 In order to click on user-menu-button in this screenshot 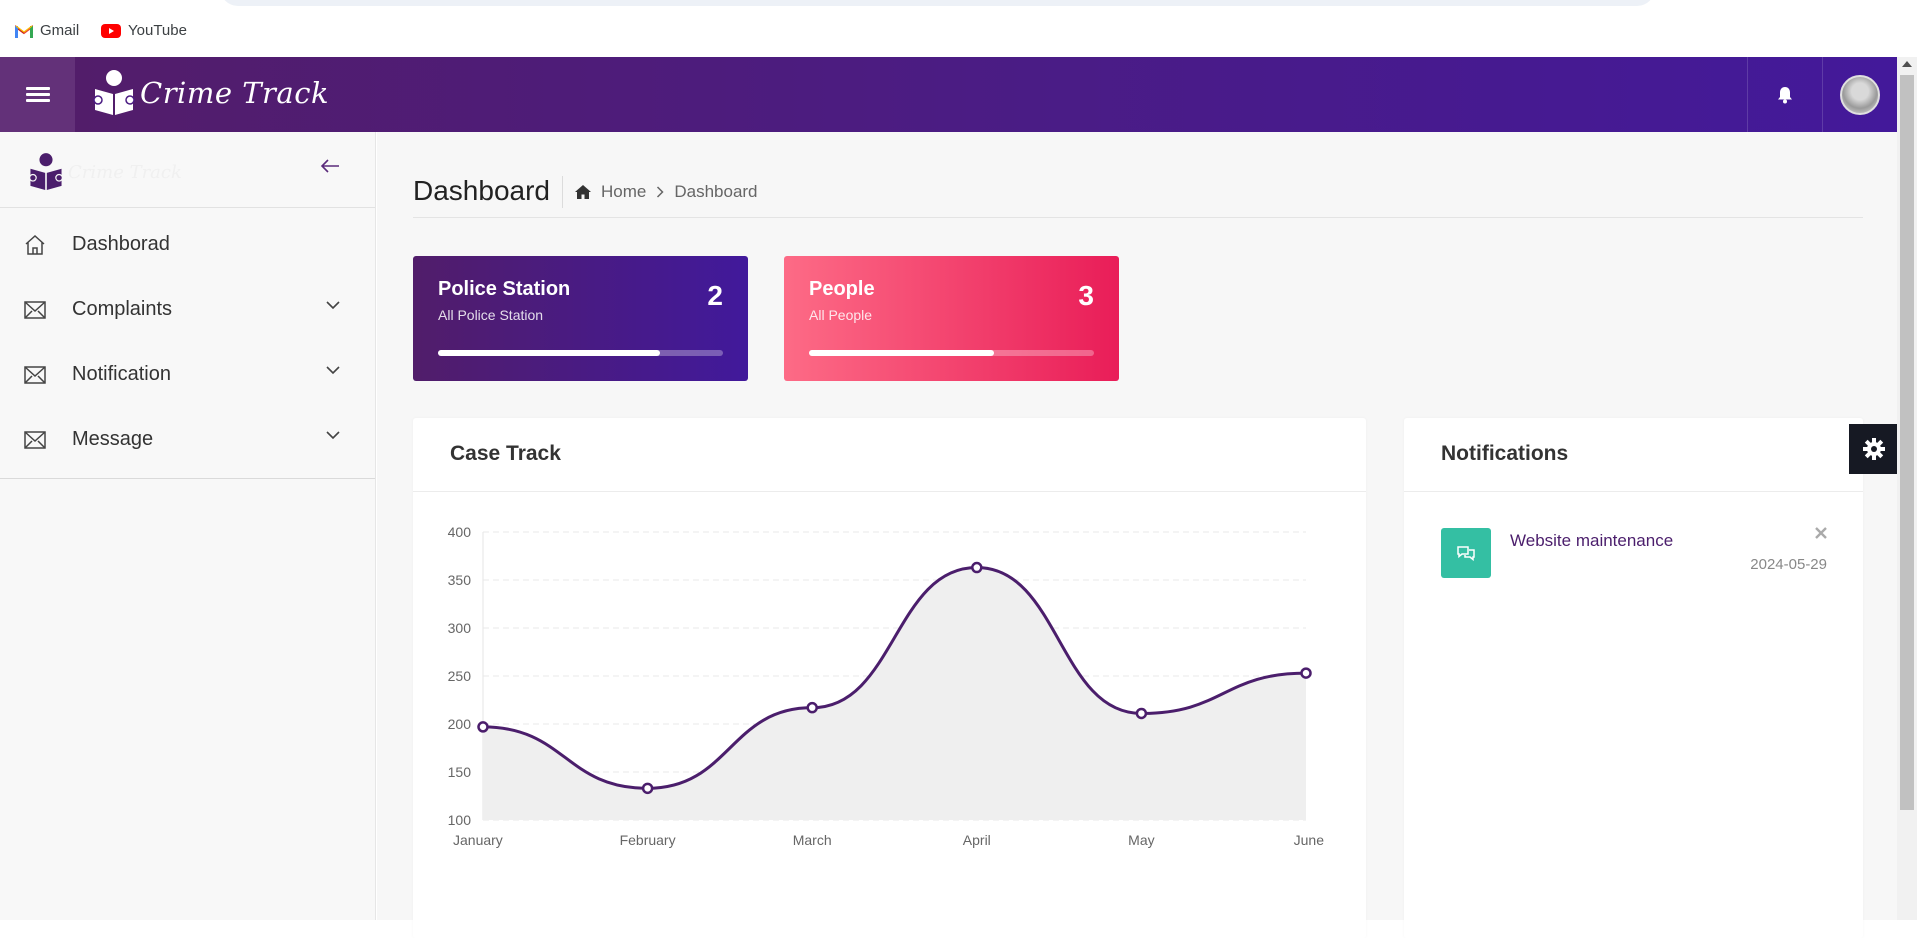, I will do `click(1859, 94)`.